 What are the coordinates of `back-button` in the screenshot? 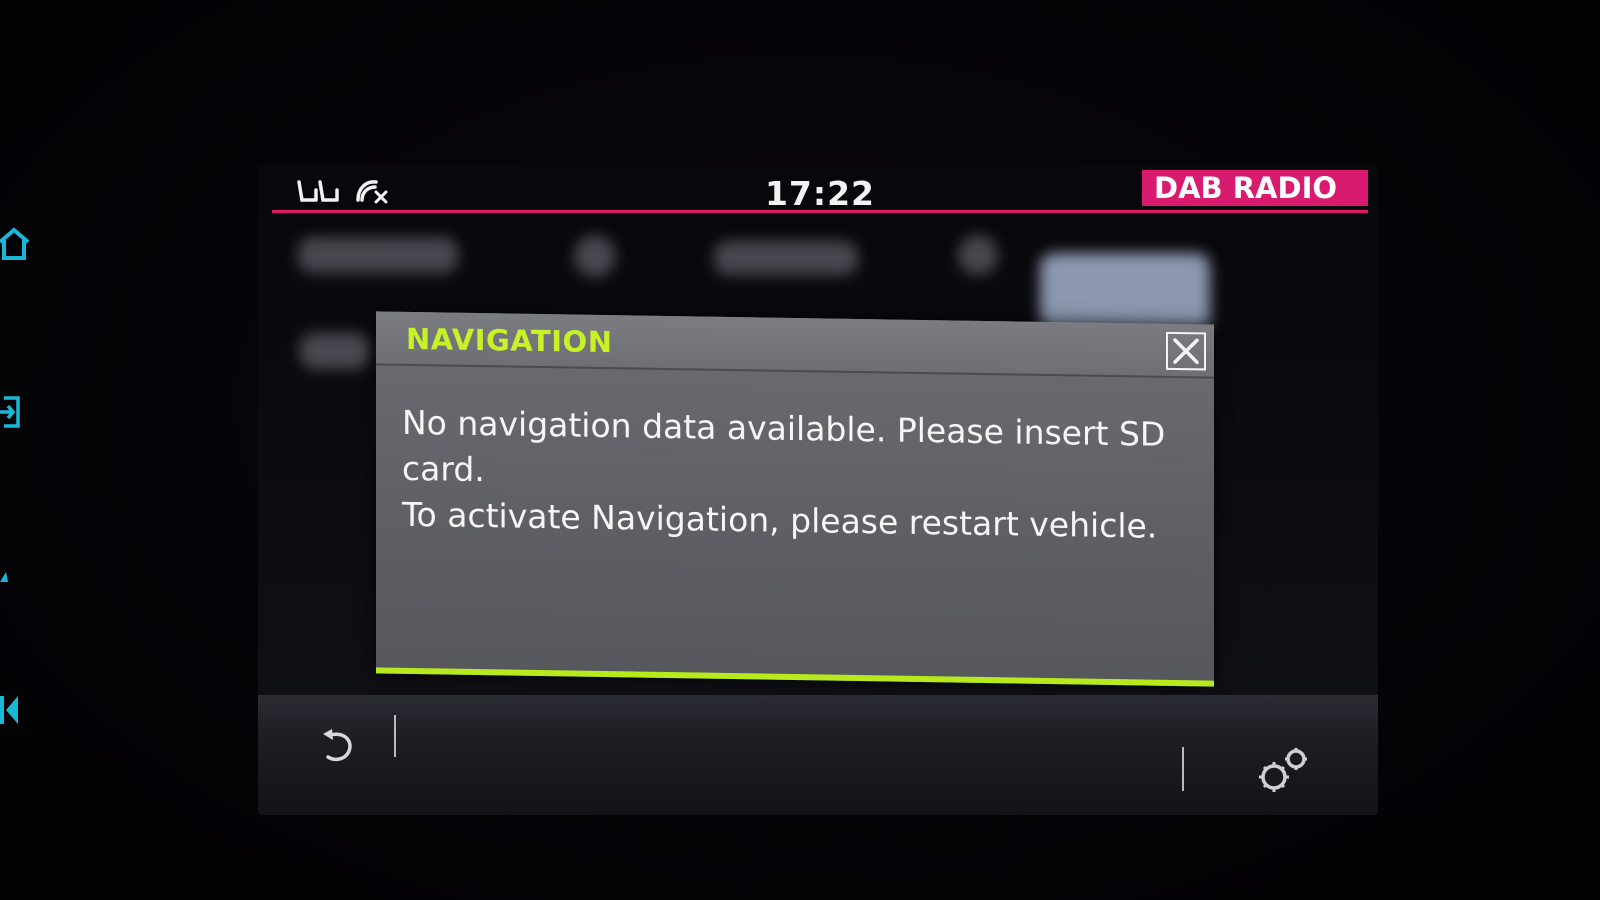 It's located at (338, 745).